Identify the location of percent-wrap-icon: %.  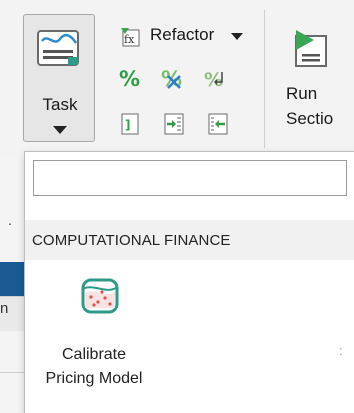
(216, 78).